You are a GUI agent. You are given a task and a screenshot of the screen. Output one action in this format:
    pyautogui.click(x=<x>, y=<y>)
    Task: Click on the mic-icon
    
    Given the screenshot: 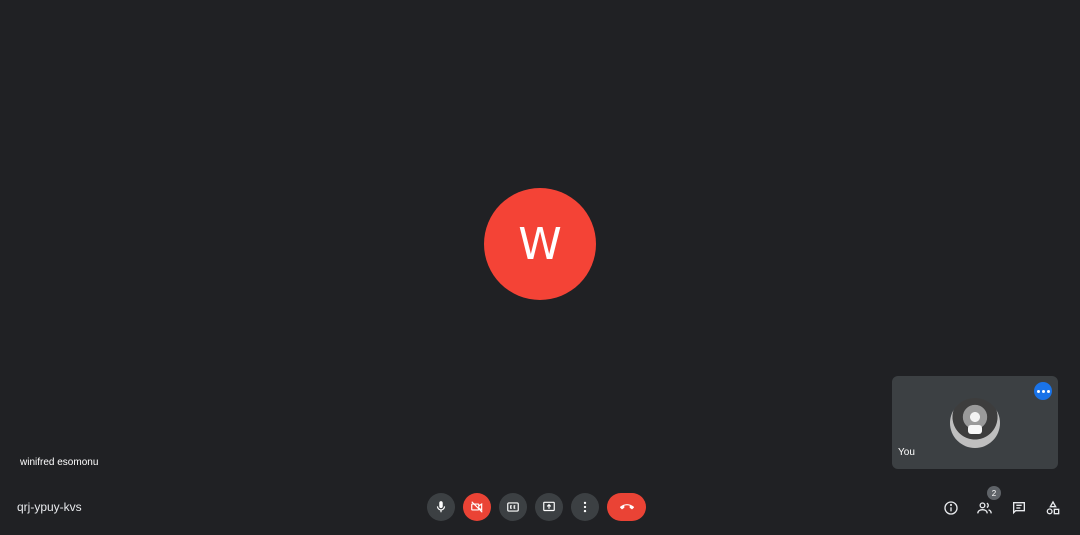 What is the action you would take?
    pyautogui.click(x=441, y=507)
    